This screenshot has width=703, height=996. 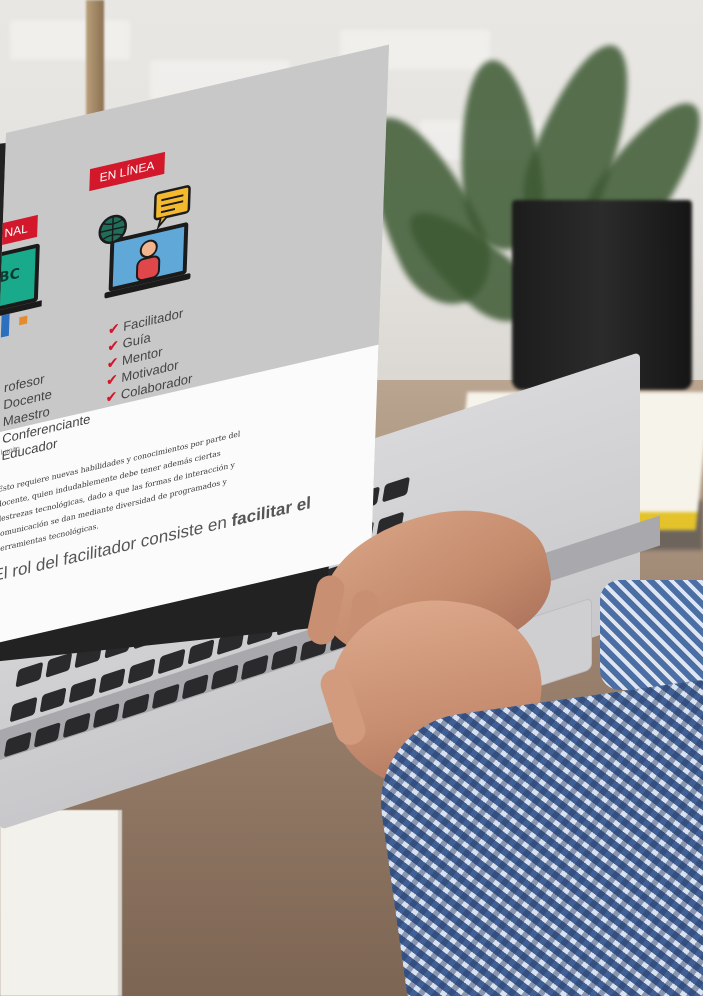 I want to click on blackboard-icon: BC, so click(x=21, y=290).